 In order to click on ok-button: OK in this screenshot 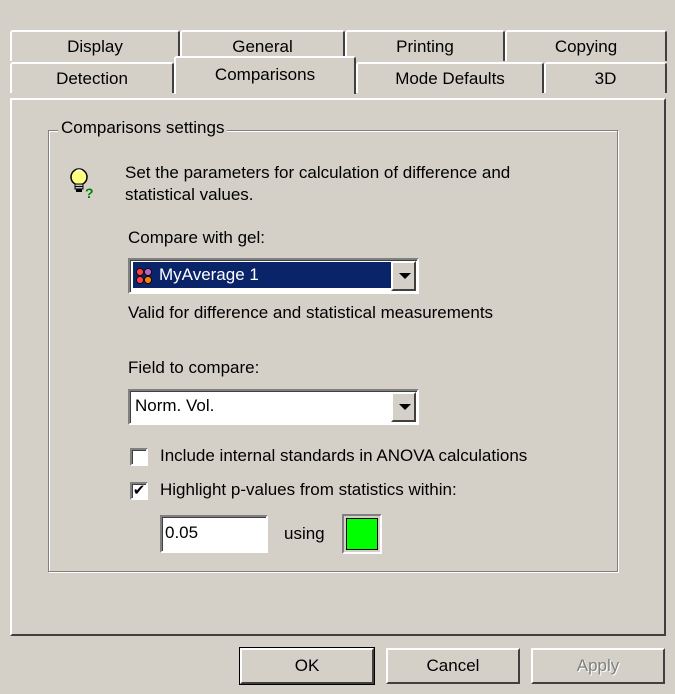, I will do `click(307, 666)`.